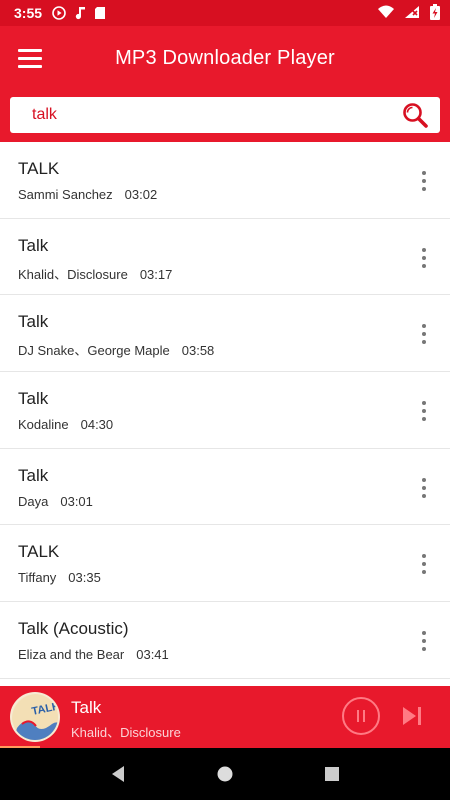  I want to click on song-artist: Tiffany, so click(37, 578).